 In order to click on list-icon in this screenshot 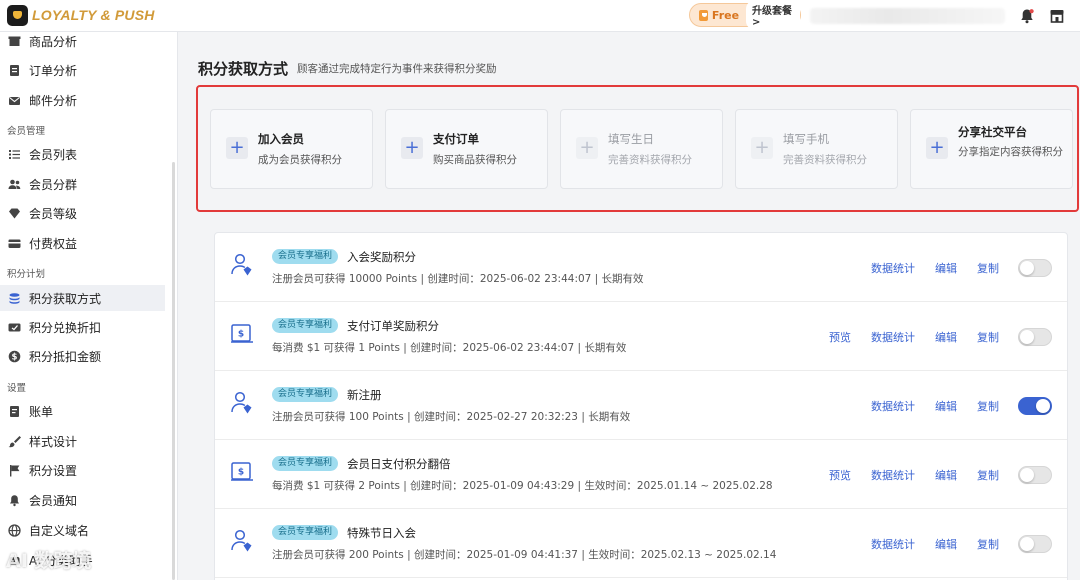, I will do `click(14, 154)`.